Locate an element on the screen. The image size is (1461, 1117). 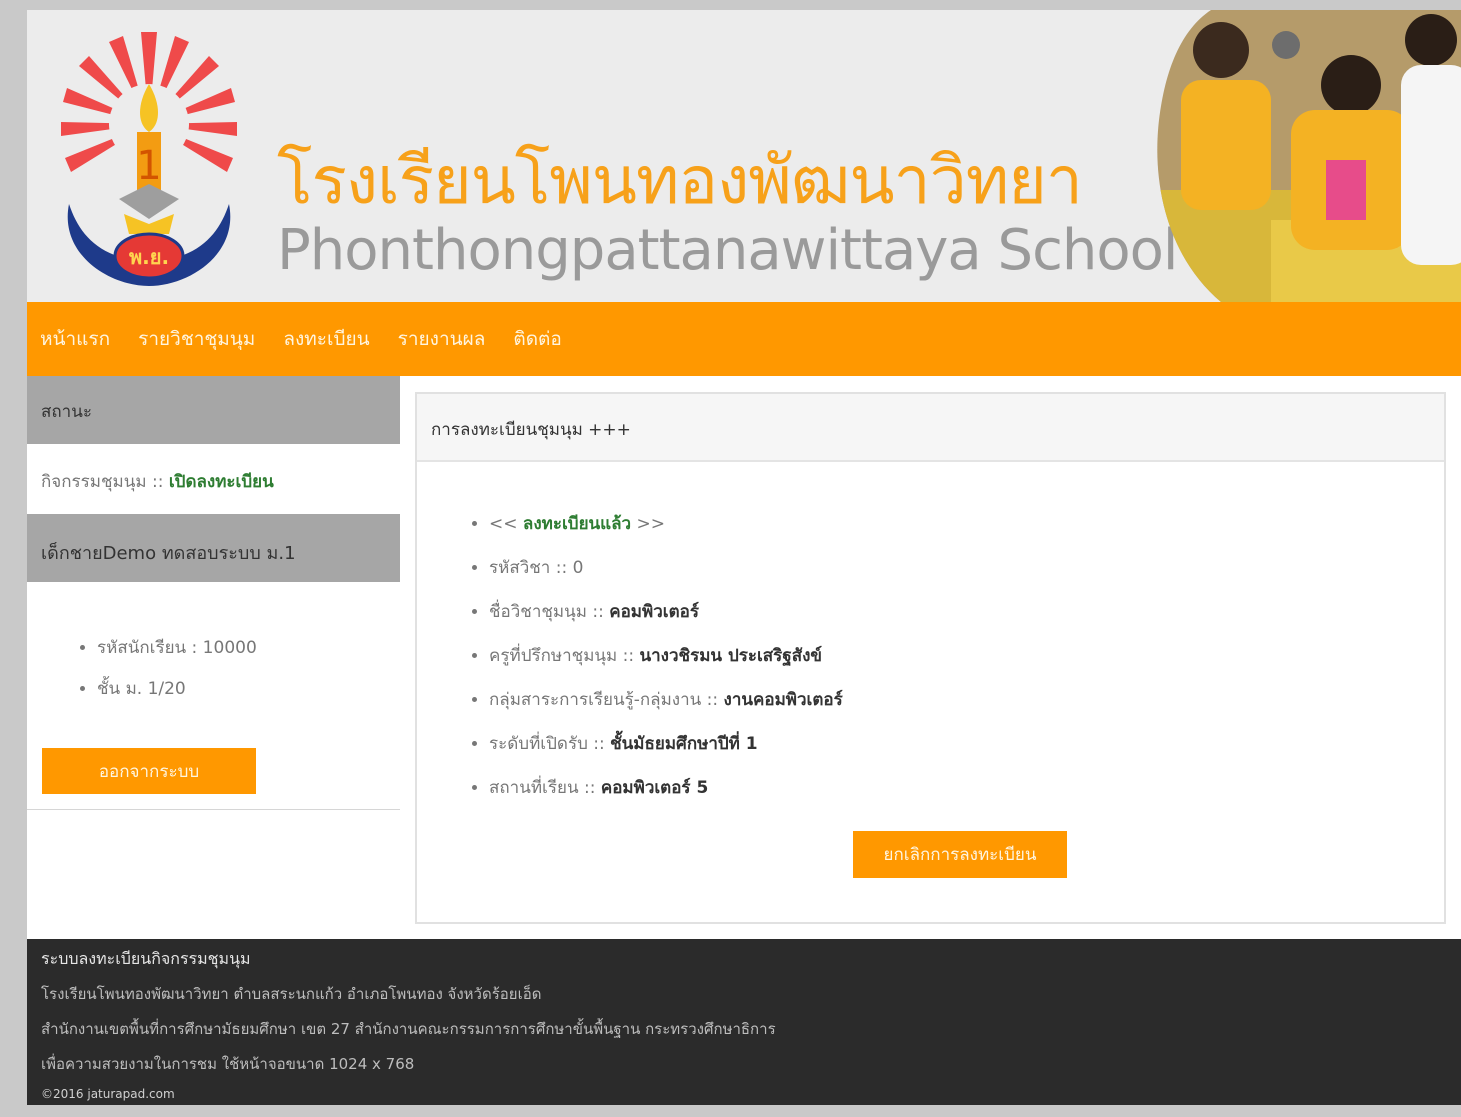
grade-level: ระดับที่เปิดรับ :: ชั้นมัธยมศึกษาปีที่ 1 is located at coordinates (966, 743).